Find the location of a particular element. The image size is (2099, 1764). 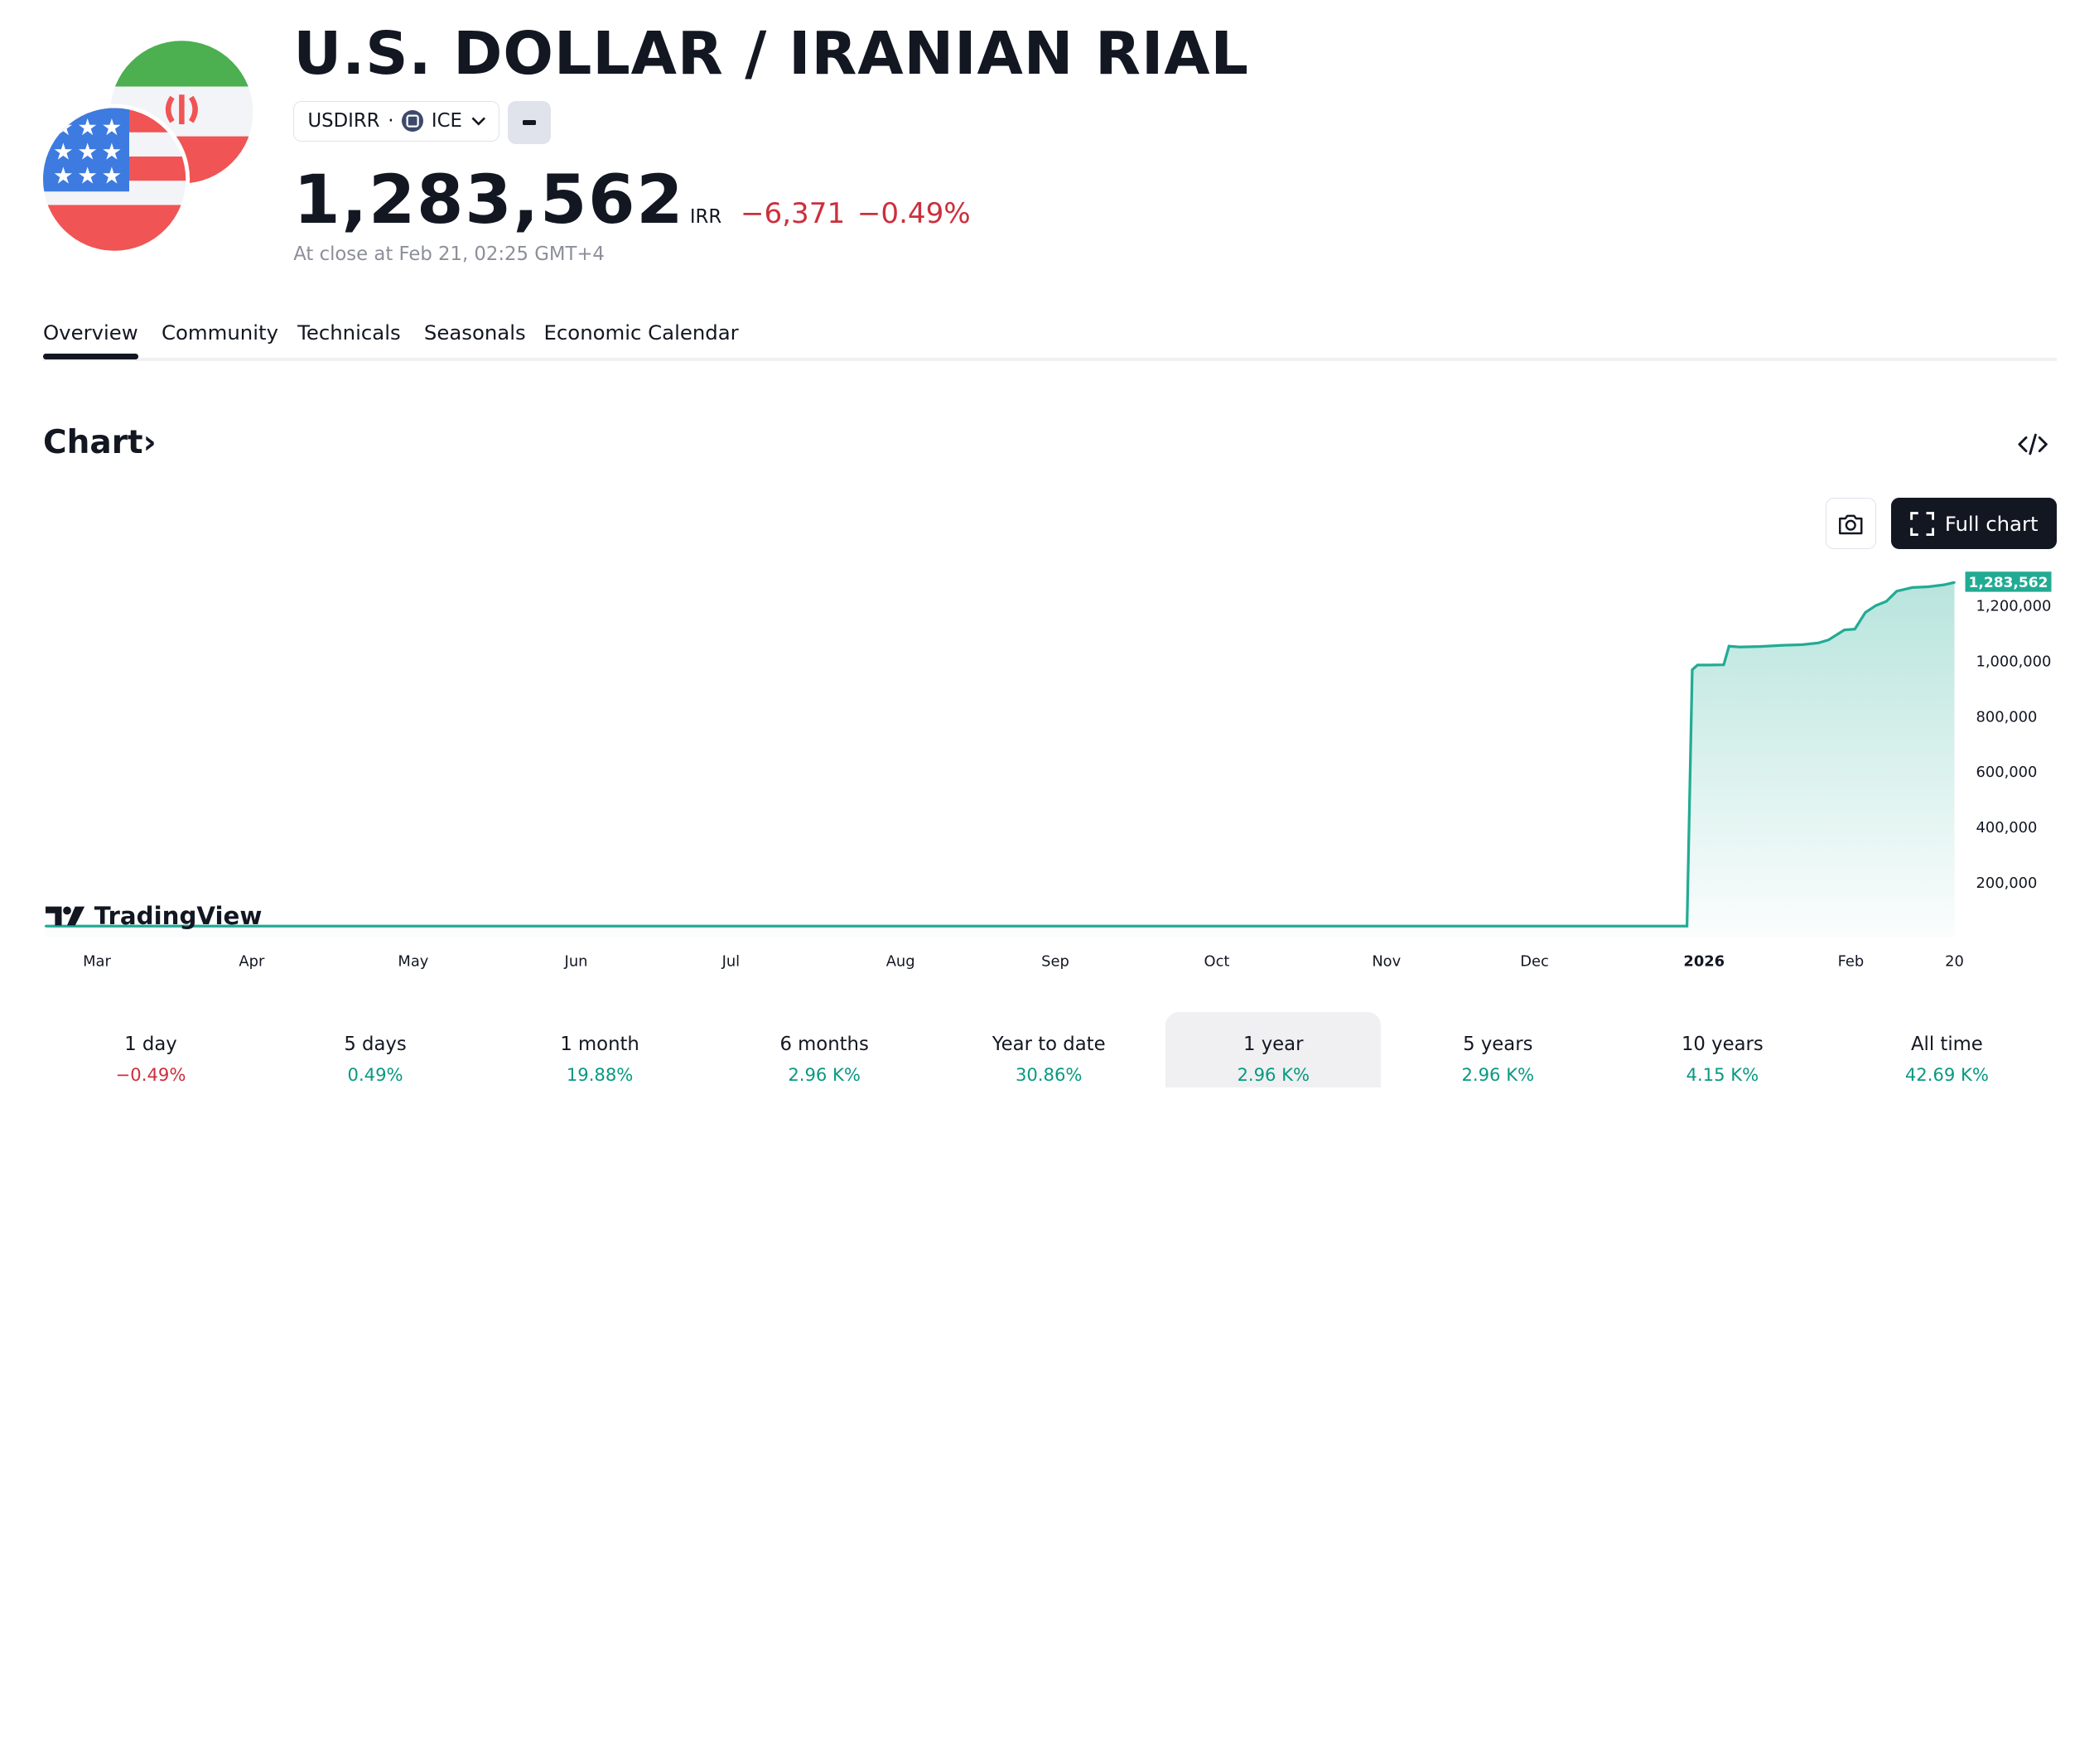

x-tick-label: Sep is located at coordinates (1055, 962).